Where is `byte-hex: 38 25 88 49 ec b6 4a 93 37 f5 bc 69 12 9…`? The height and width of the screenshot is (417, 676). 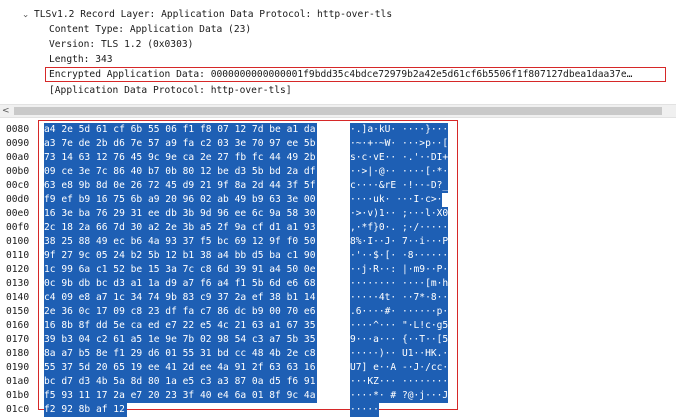
byte-hex: 38 25 88 49 ec b6 4a 93 37 f5 bc 69 12 9… is located at coordinates (181, 242).